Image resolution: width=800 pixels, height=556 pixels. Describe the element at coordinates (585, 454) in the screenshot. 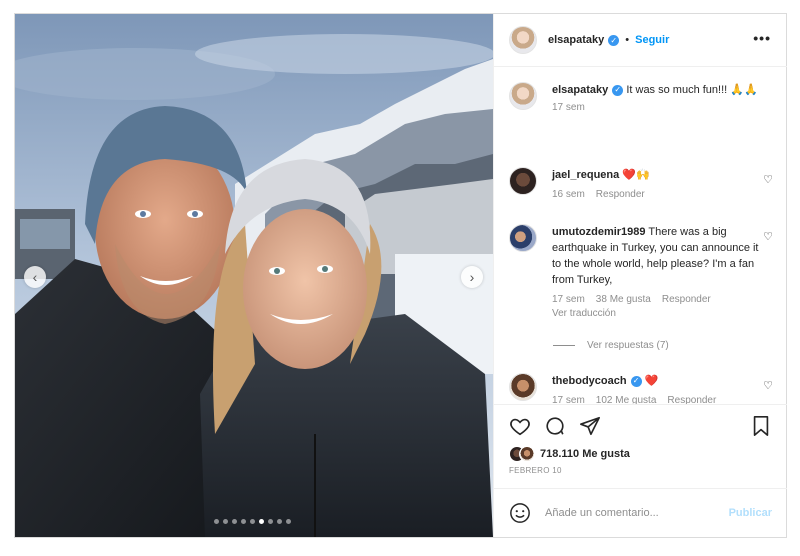

I see `likes-count: 718.110 Me gusta` at that location.